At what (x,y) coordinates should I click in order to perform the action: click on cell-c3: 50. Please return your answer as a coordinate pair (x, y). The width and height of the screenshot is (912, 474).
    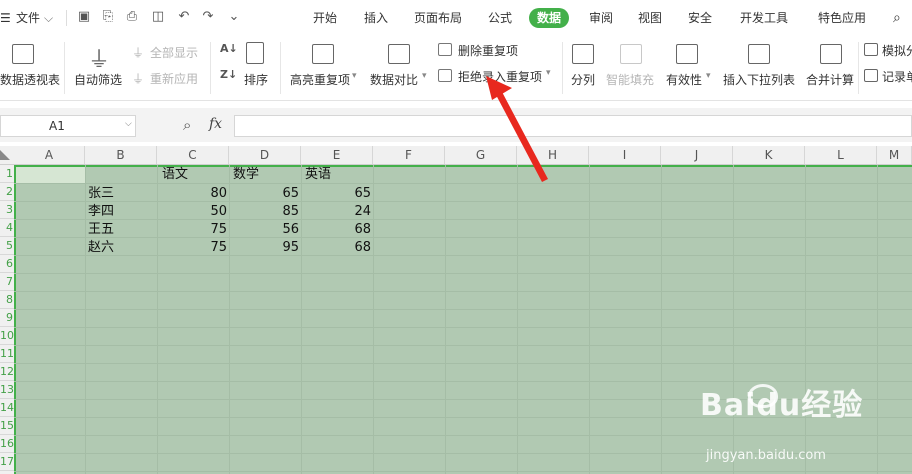
    Looking at the image, I should click on (192, 212).